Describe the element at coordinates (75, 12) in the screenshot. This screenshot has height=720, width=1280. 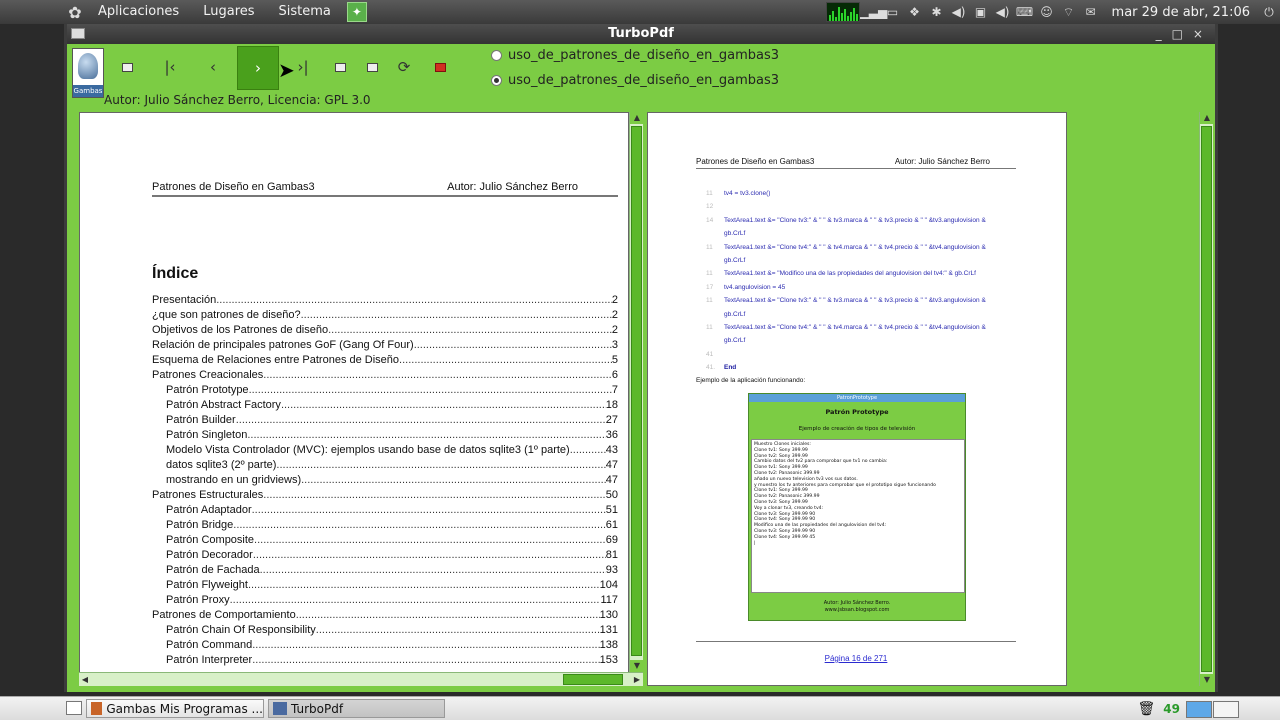
I see `gnome-foot-icon: ✿` at that location.